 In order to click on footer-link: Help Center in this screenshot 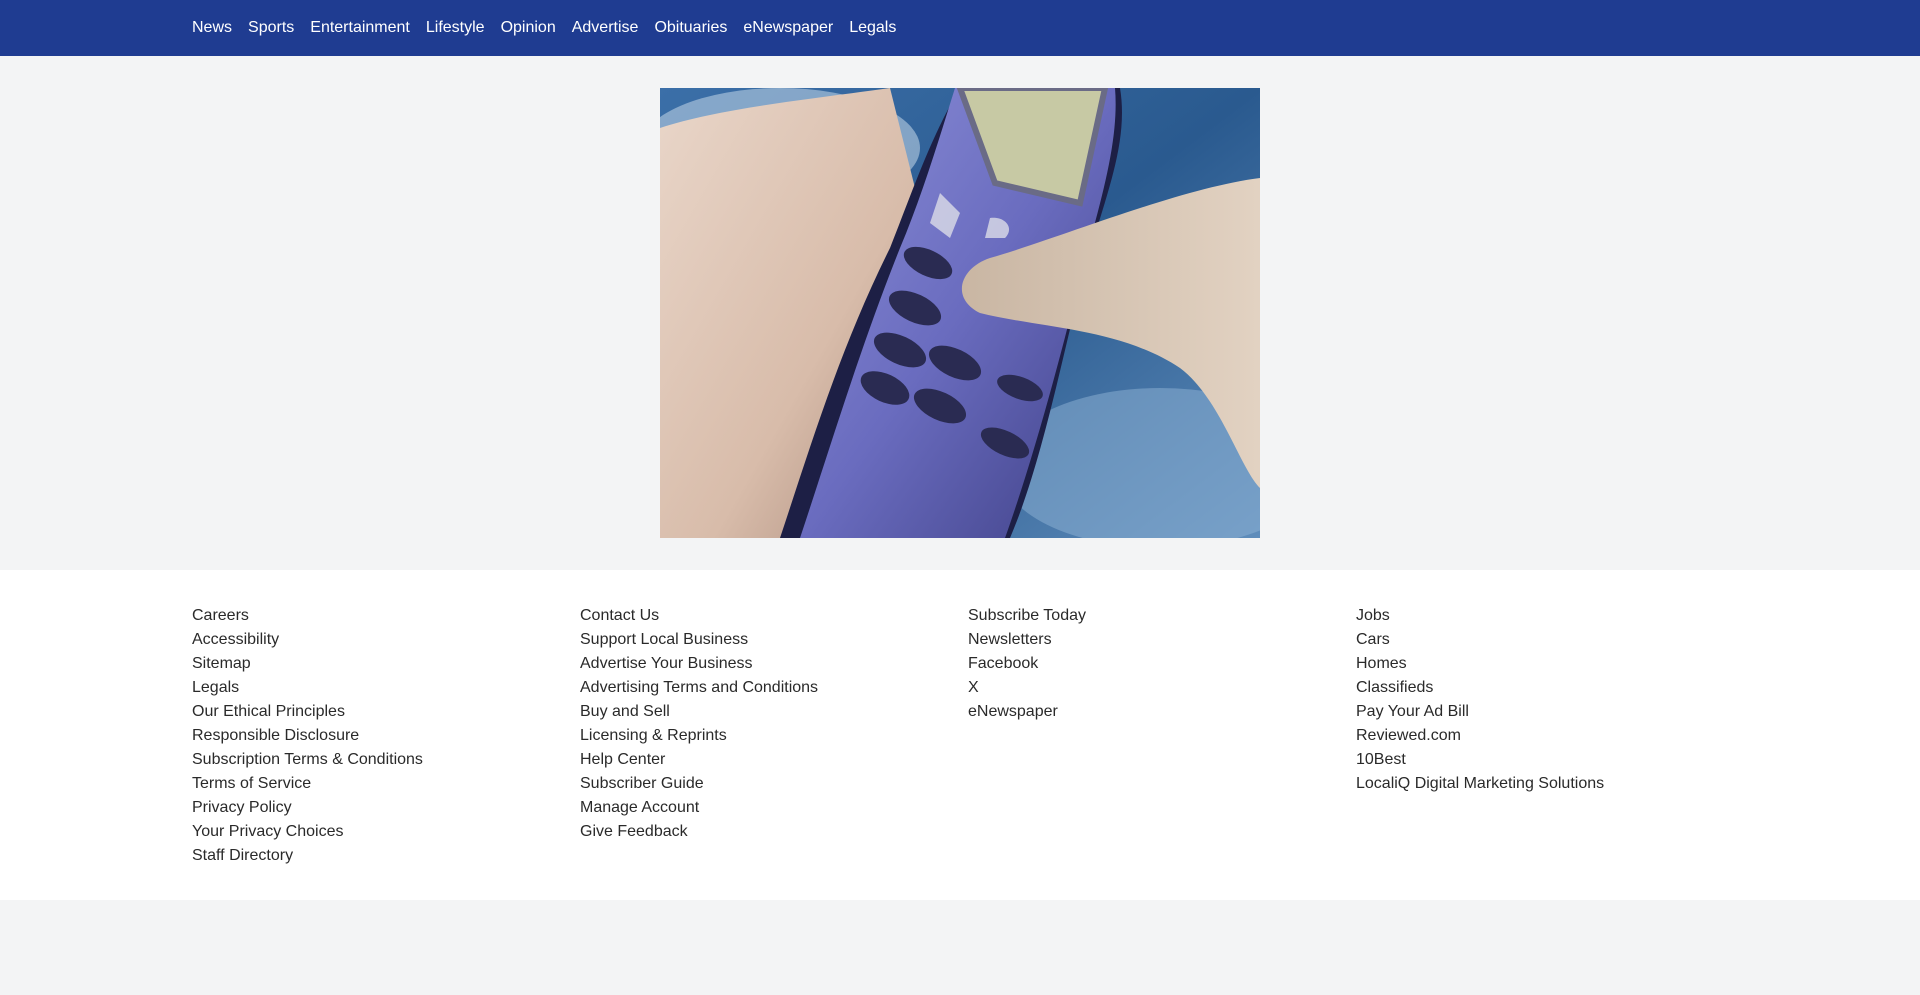, I will do `click(699, 760)`.